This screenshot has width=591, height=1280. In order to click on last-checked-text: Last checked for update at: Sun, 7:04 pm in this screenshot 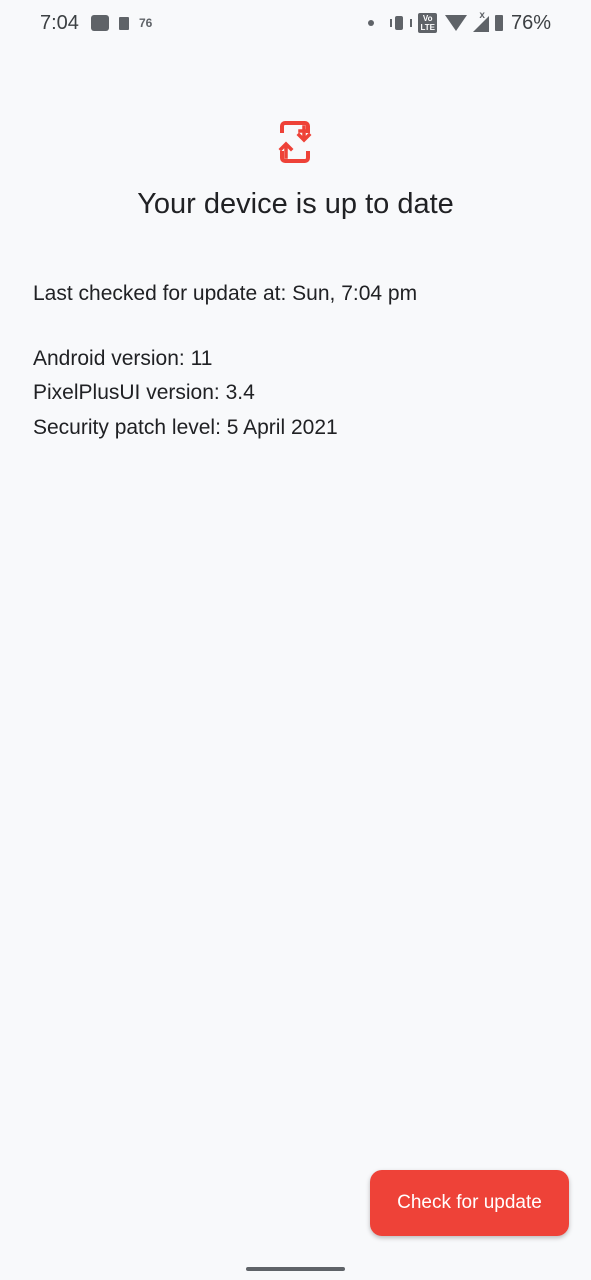, I will do `click(225, 293)`.